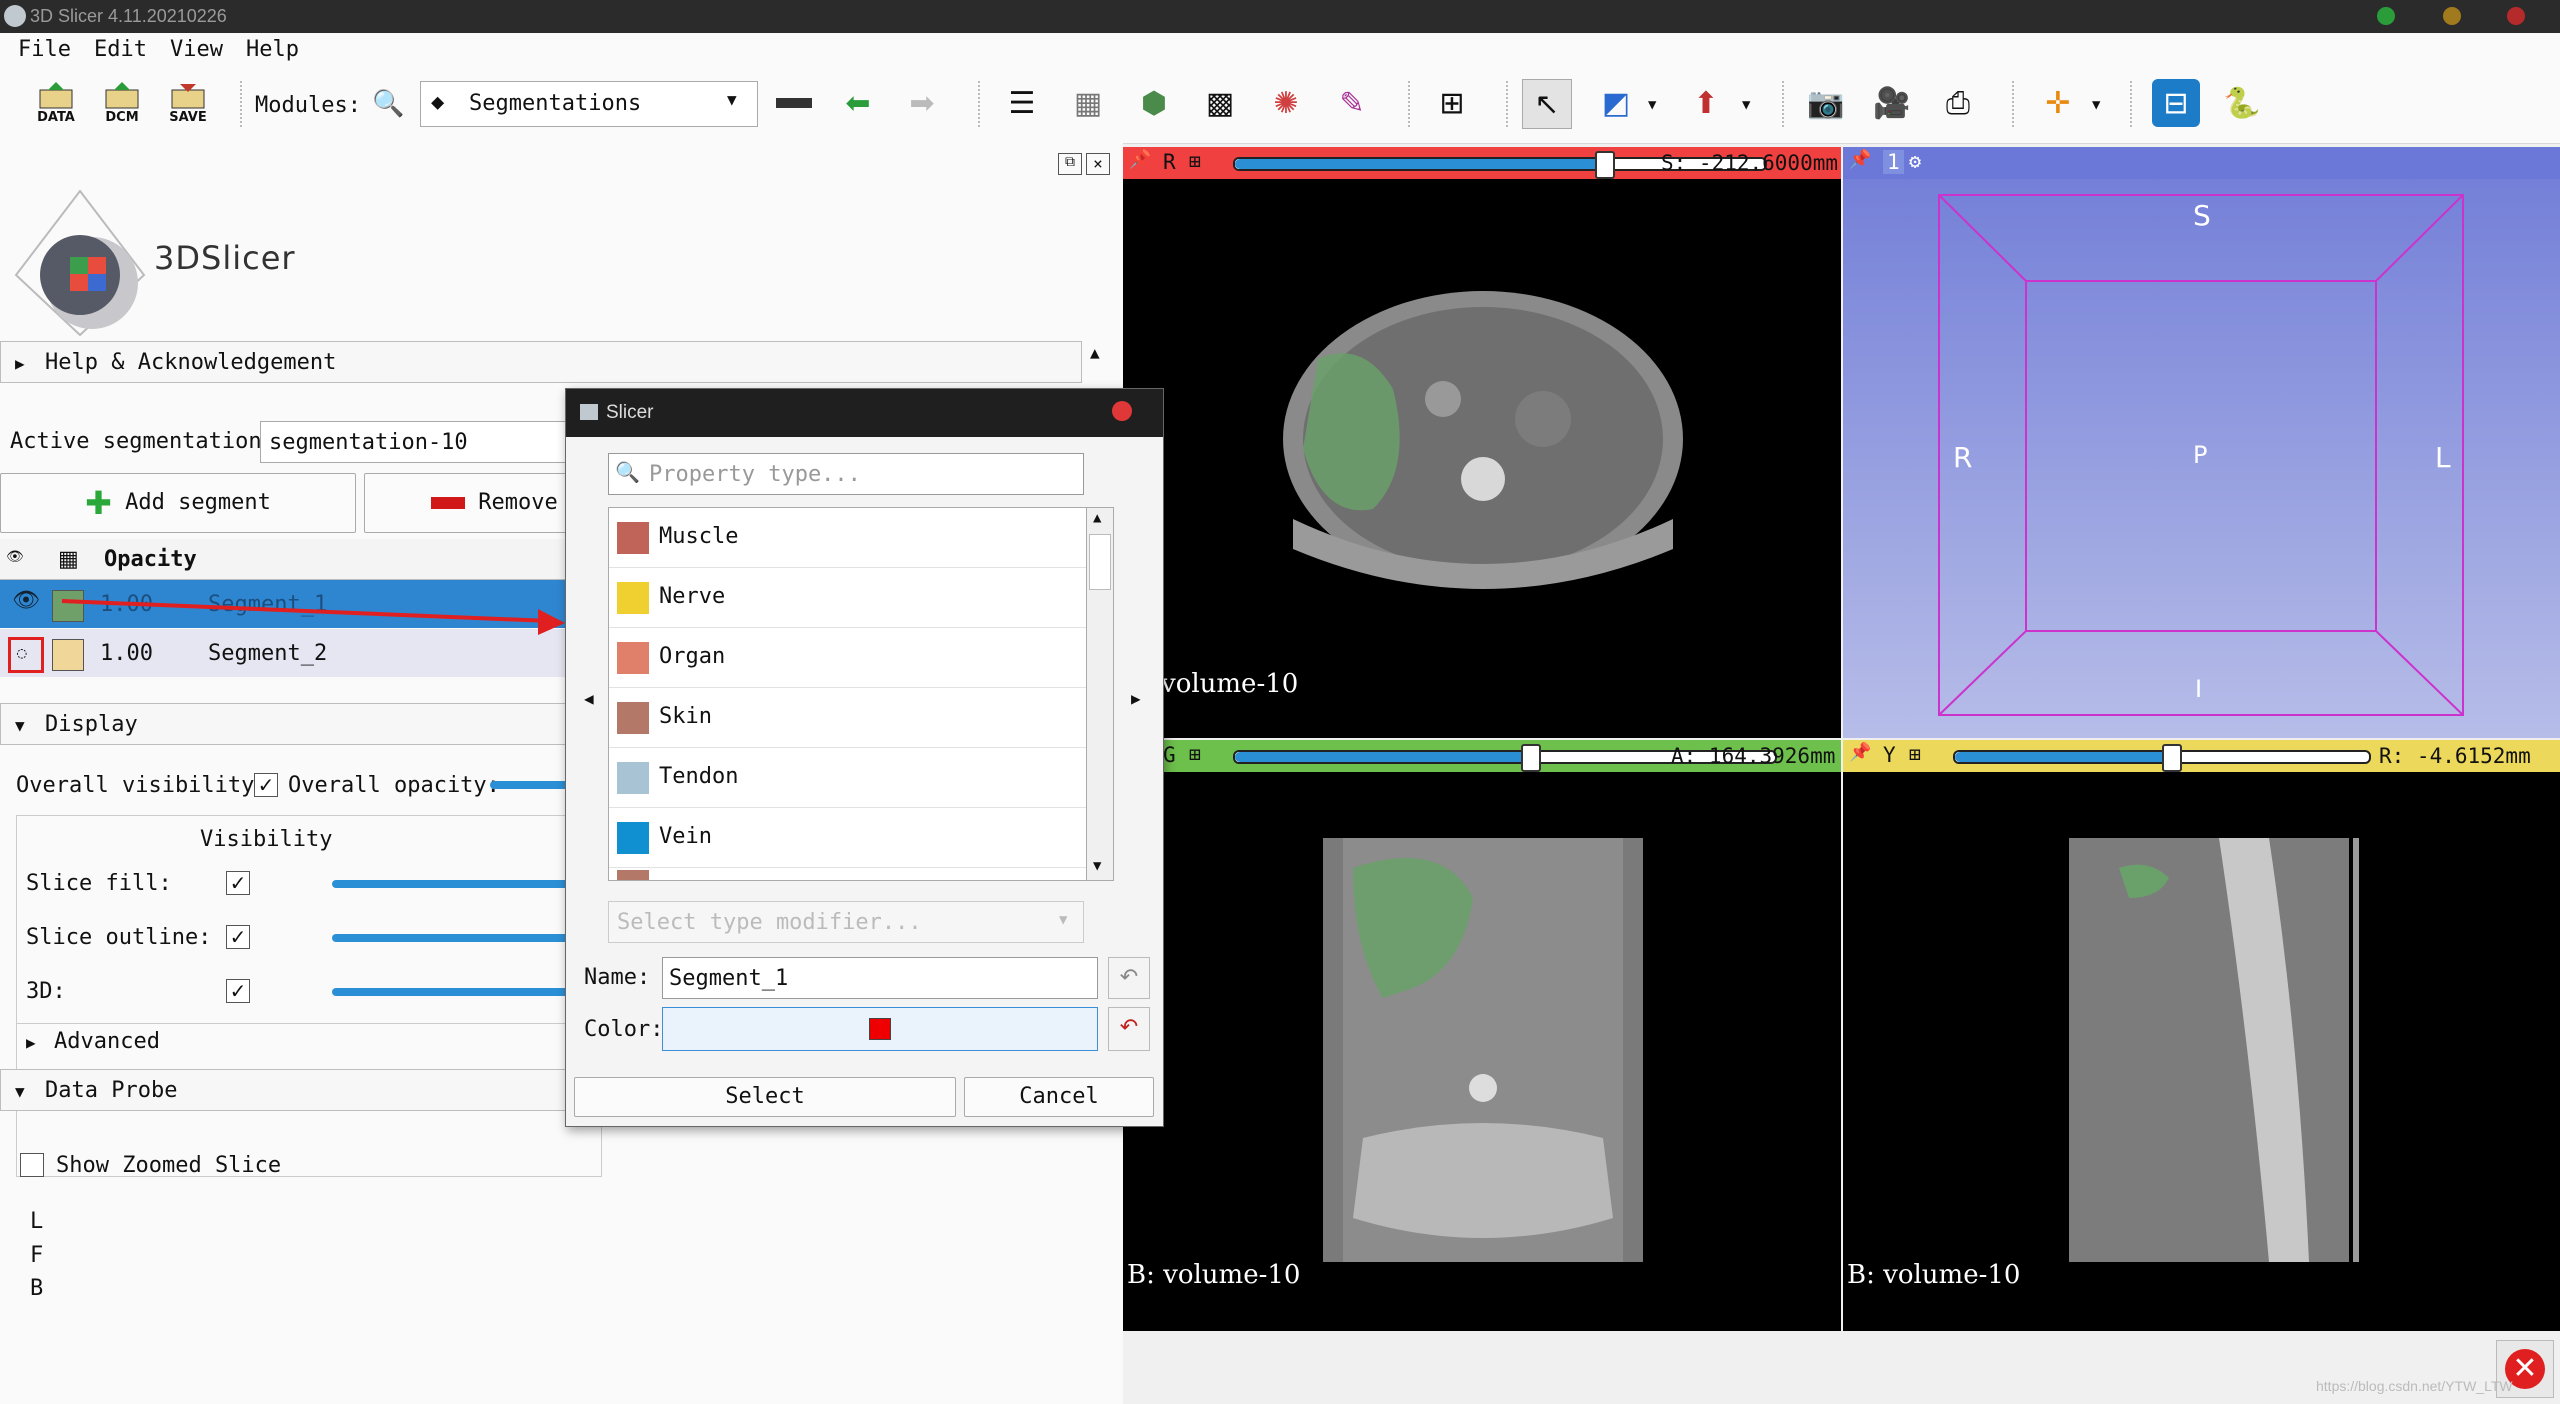 This screenshot has width=2560, height=1404. I want to click on list-item: Organ, so click(848, 658).